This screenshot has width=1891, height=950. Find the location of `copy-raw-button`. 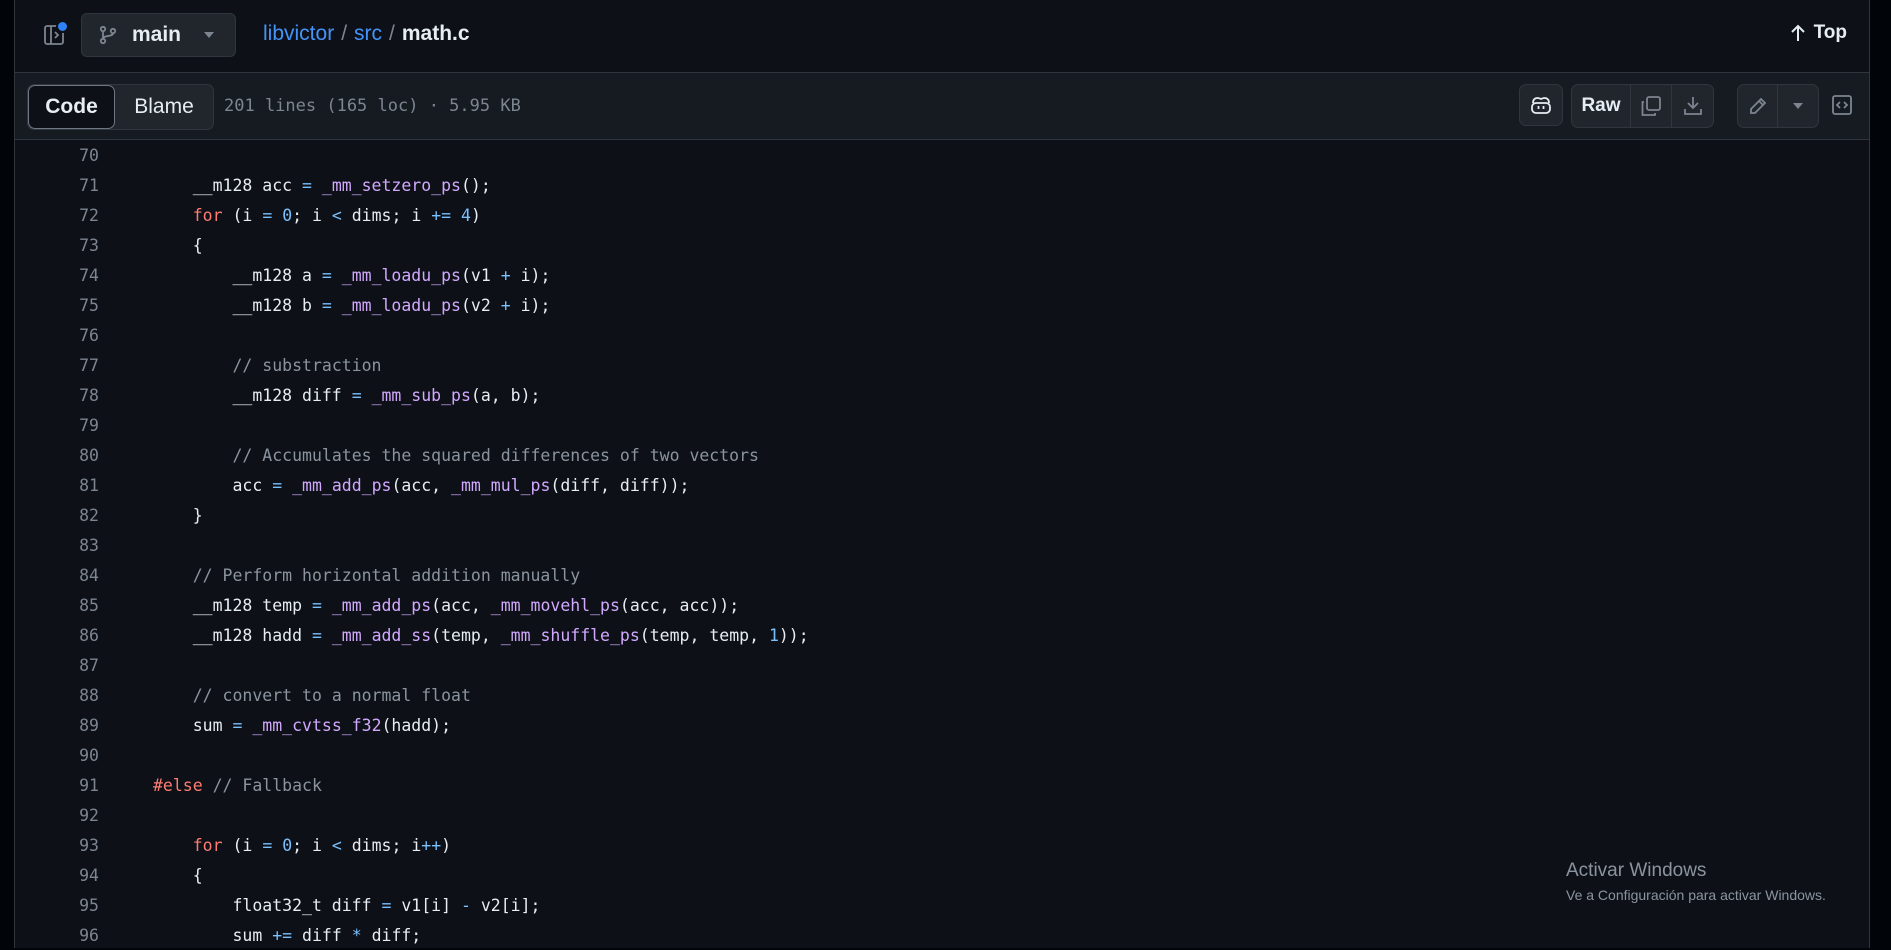

copy-raw-button is located at coordinates (1651, 106).